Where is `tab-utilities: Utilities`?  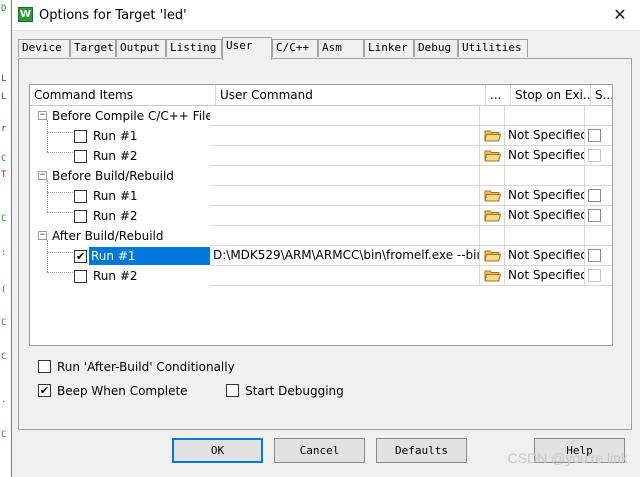
tab-utilities: Utilities is located at coordinates (493, 48).